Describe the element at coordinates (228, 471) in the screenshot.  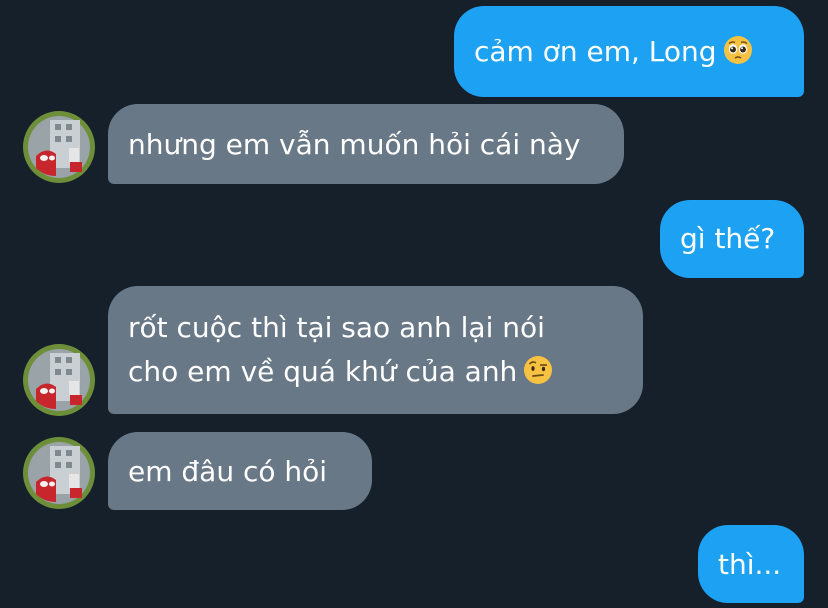
I see `message-text: em đâu có hỏi` at that location.